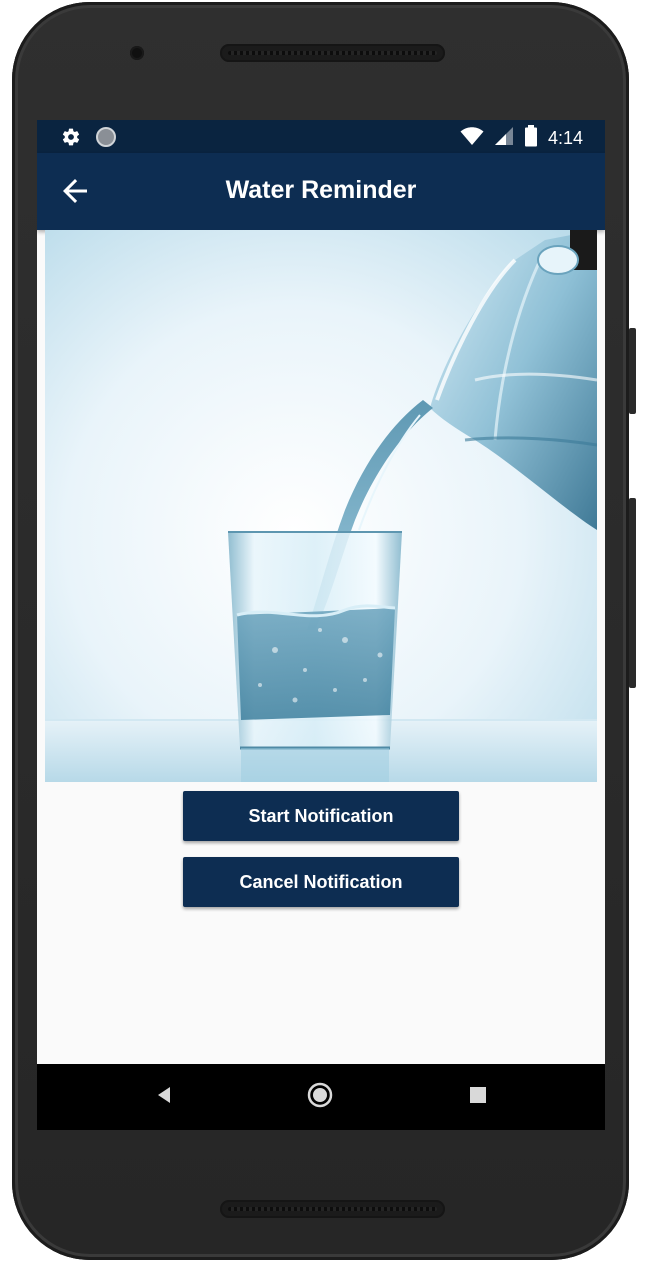 This screenshot has width=645, height=1280. I want to click on cancel-notification-button: Cancel Notification, so click(321, 882).